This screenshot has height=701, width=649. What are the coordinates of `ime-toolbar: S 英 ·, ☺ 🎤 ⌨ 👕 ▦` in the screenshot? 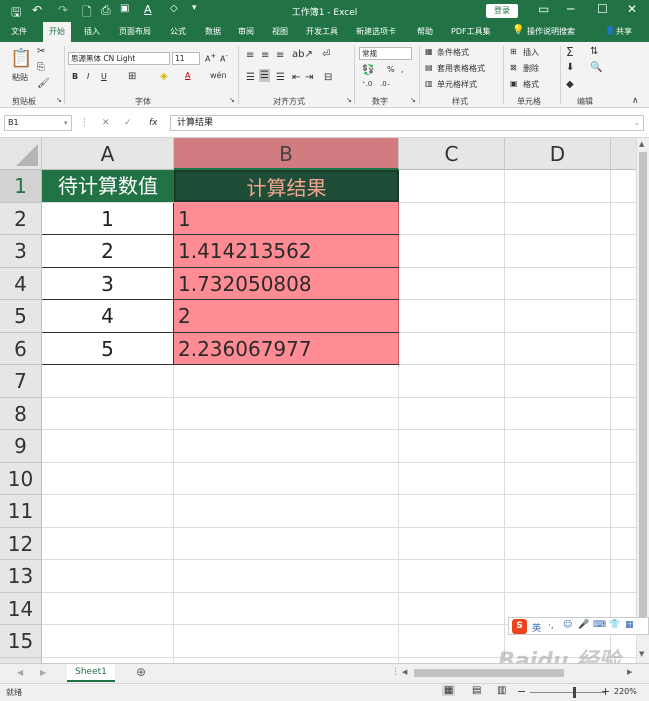 It's located at (578, 626).